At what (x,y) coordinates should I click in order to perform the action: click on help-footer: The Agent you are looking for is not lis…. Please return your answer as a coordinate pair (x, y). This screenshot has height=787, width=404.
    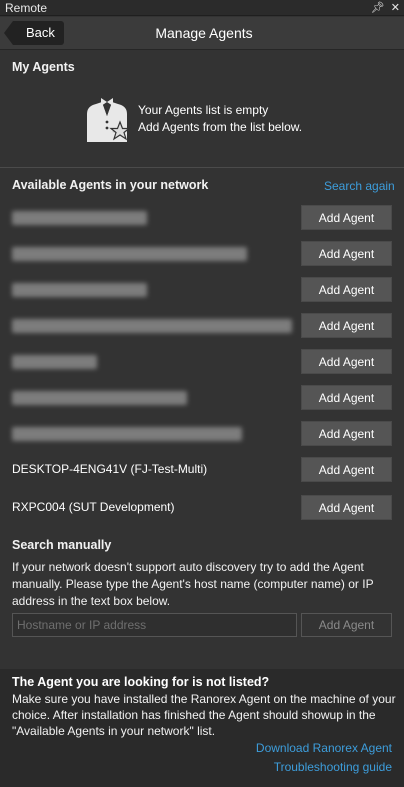
    Looking at the image, I should click on (202, 728).